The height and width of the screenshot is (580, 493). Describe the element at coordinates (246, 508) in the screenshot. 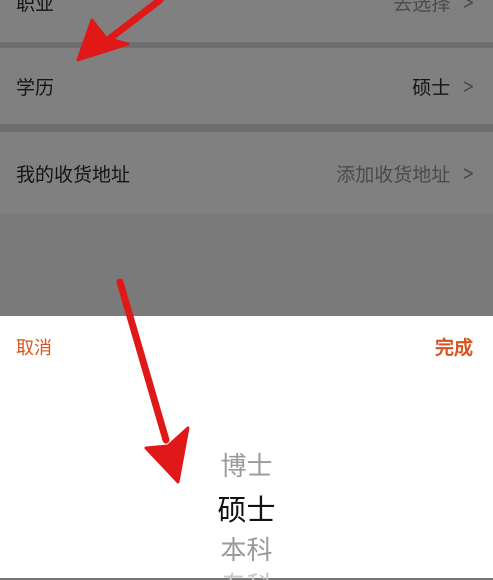

I see `picker-option-selected: 硕士` at that location.